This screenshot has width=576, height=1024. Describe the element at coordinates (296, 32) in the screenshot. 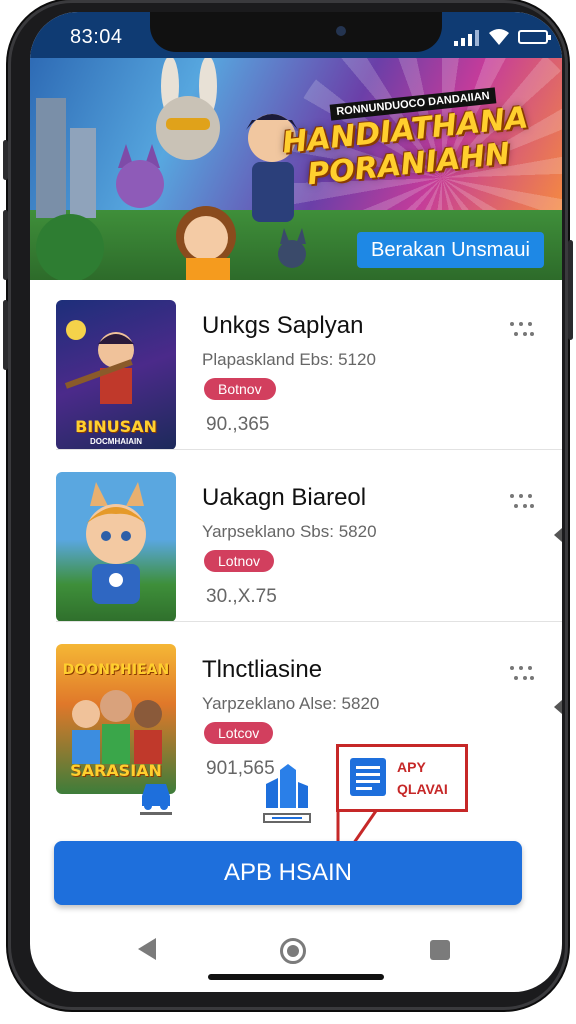

I see `notch` at that location.